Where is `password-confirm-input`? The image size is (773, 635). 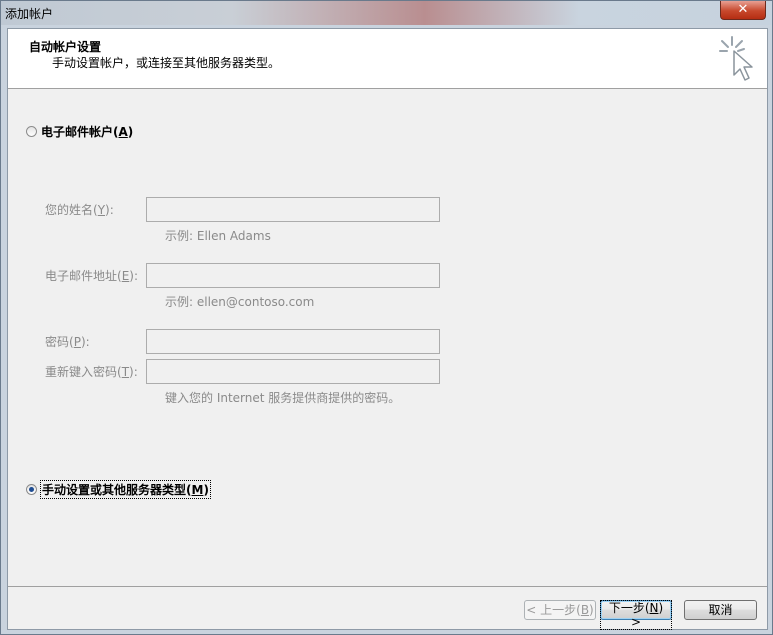 password-confirm-input is located at coordinates (293, 371).